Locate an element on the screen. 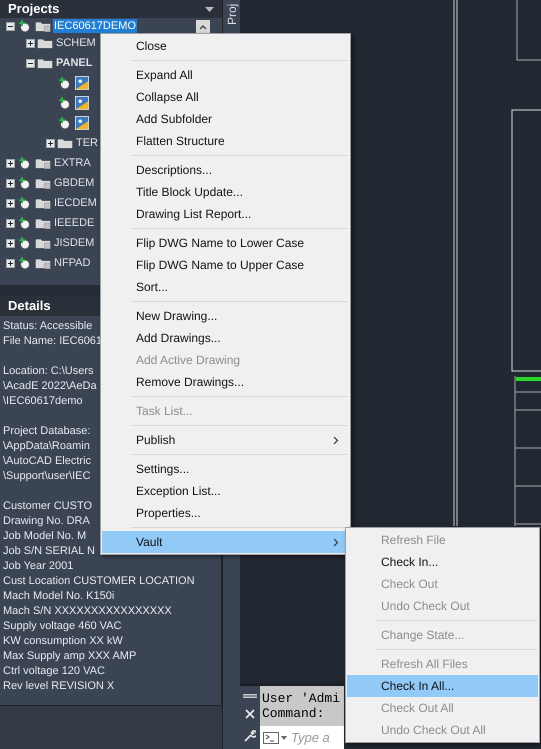 Image resolution: width=541 pixels, height=749 pixels. tree-item: IEEEDE is located at coordinates (74, 223).